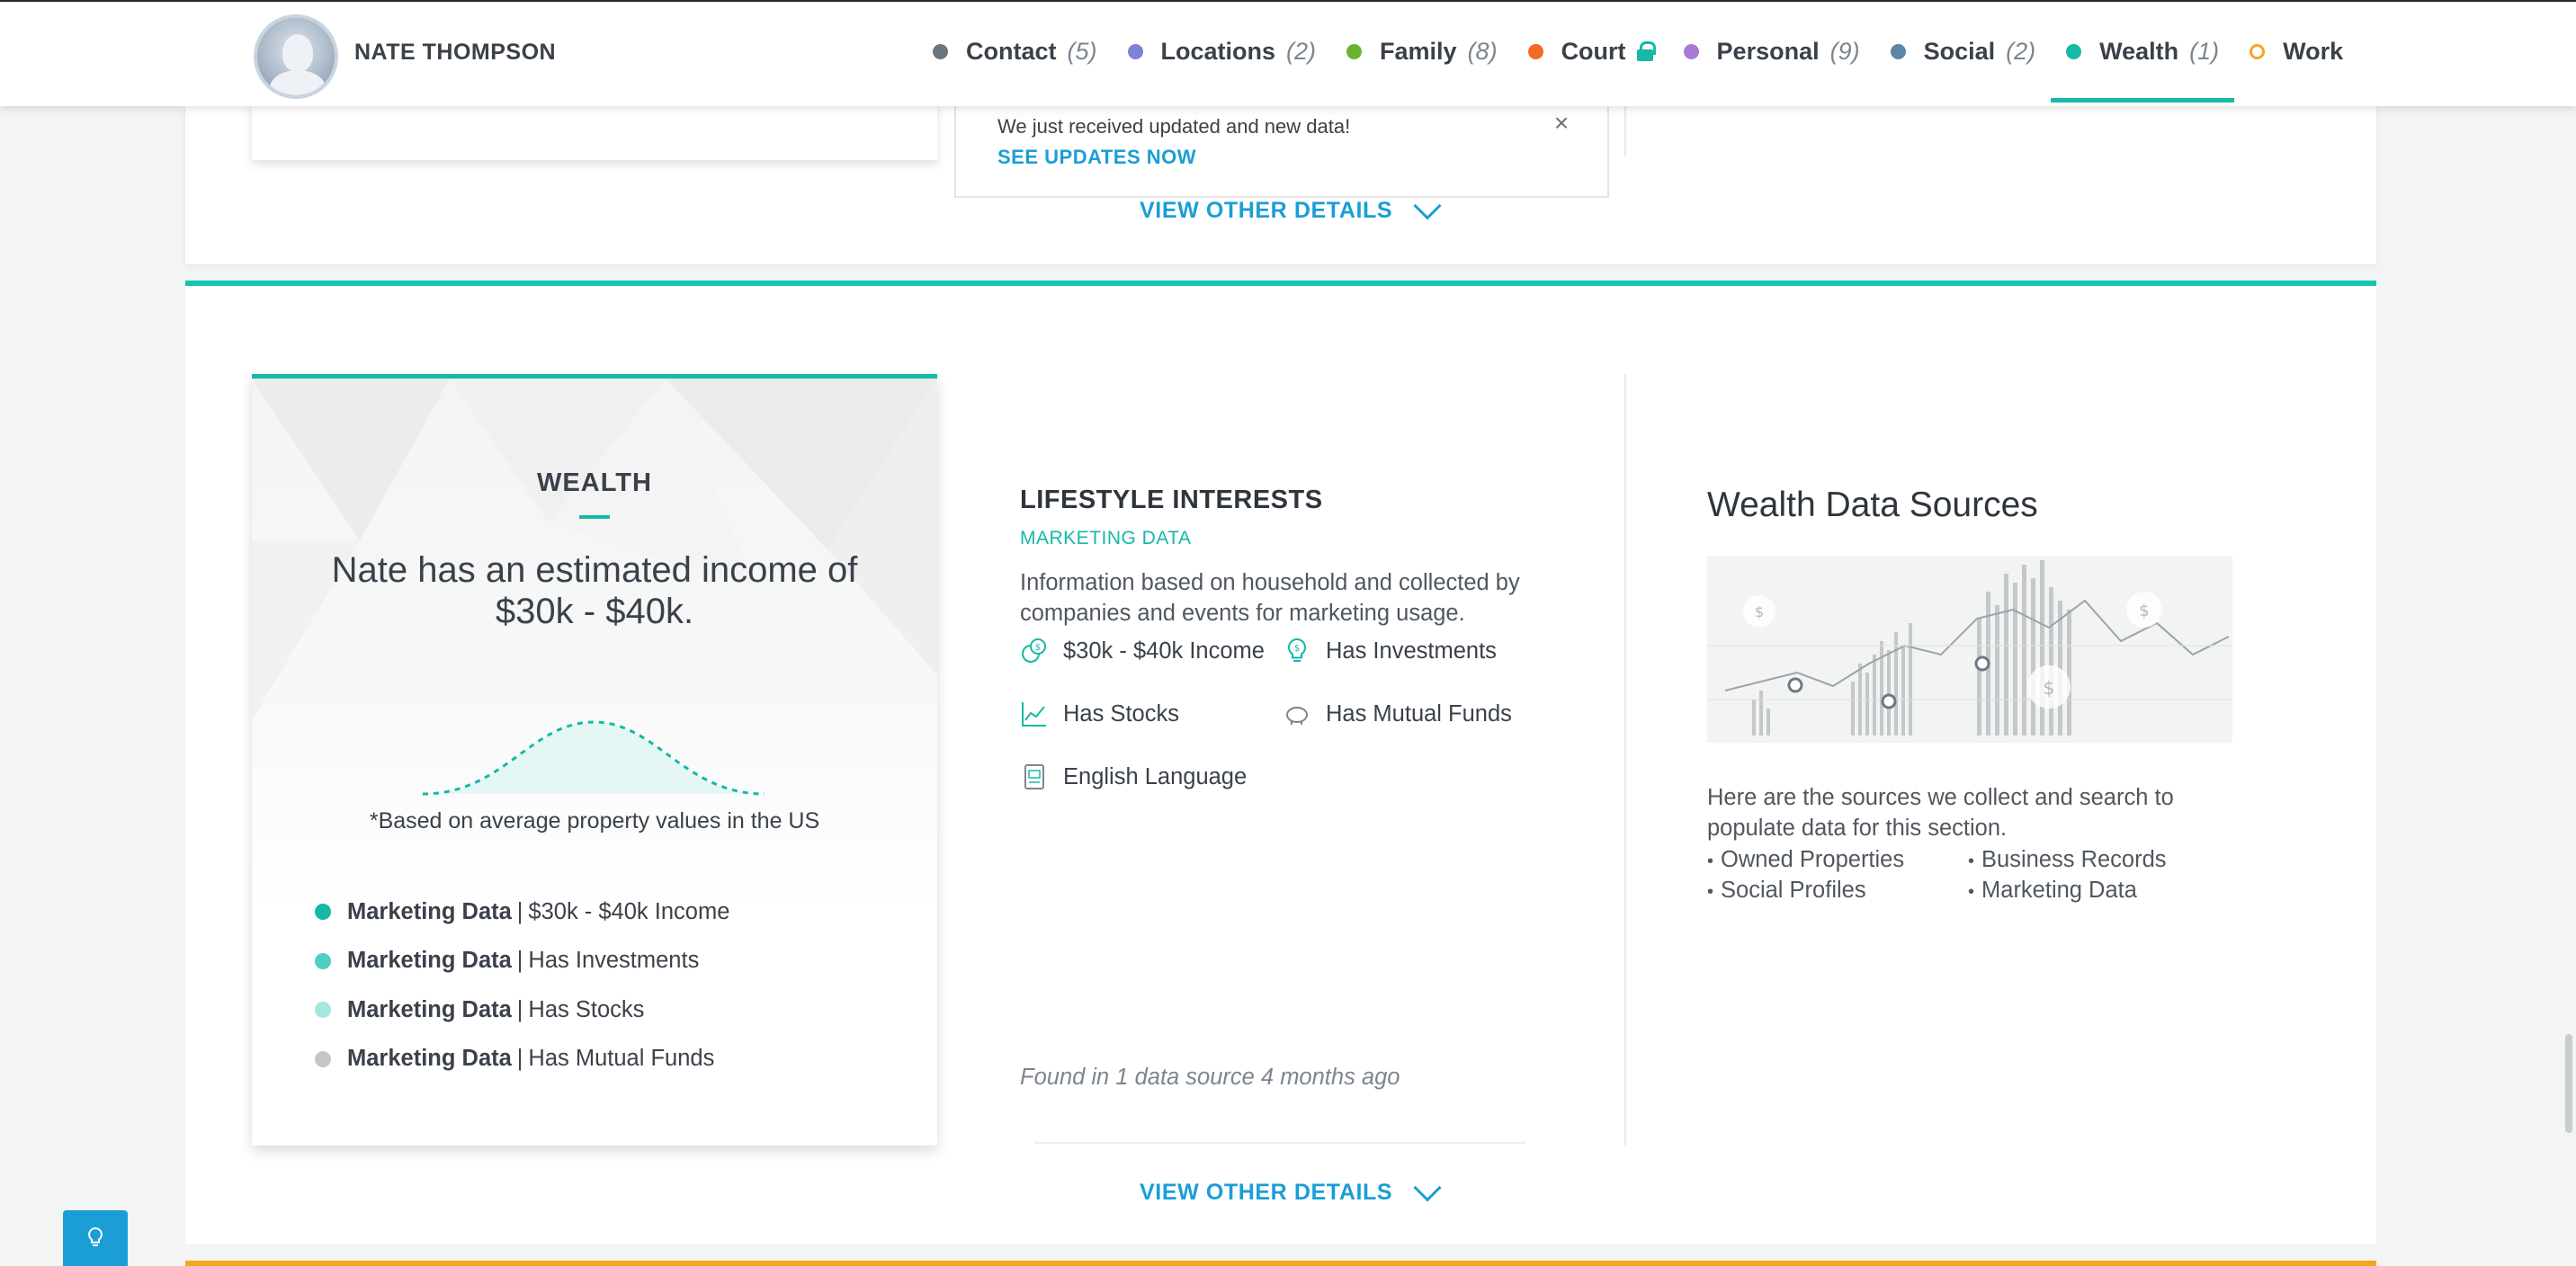 This screenshot has width=2576, height=1266. Describe the element at coordinates (1898, 51) in the screenshot. I see `social-dot-icon` at that location.